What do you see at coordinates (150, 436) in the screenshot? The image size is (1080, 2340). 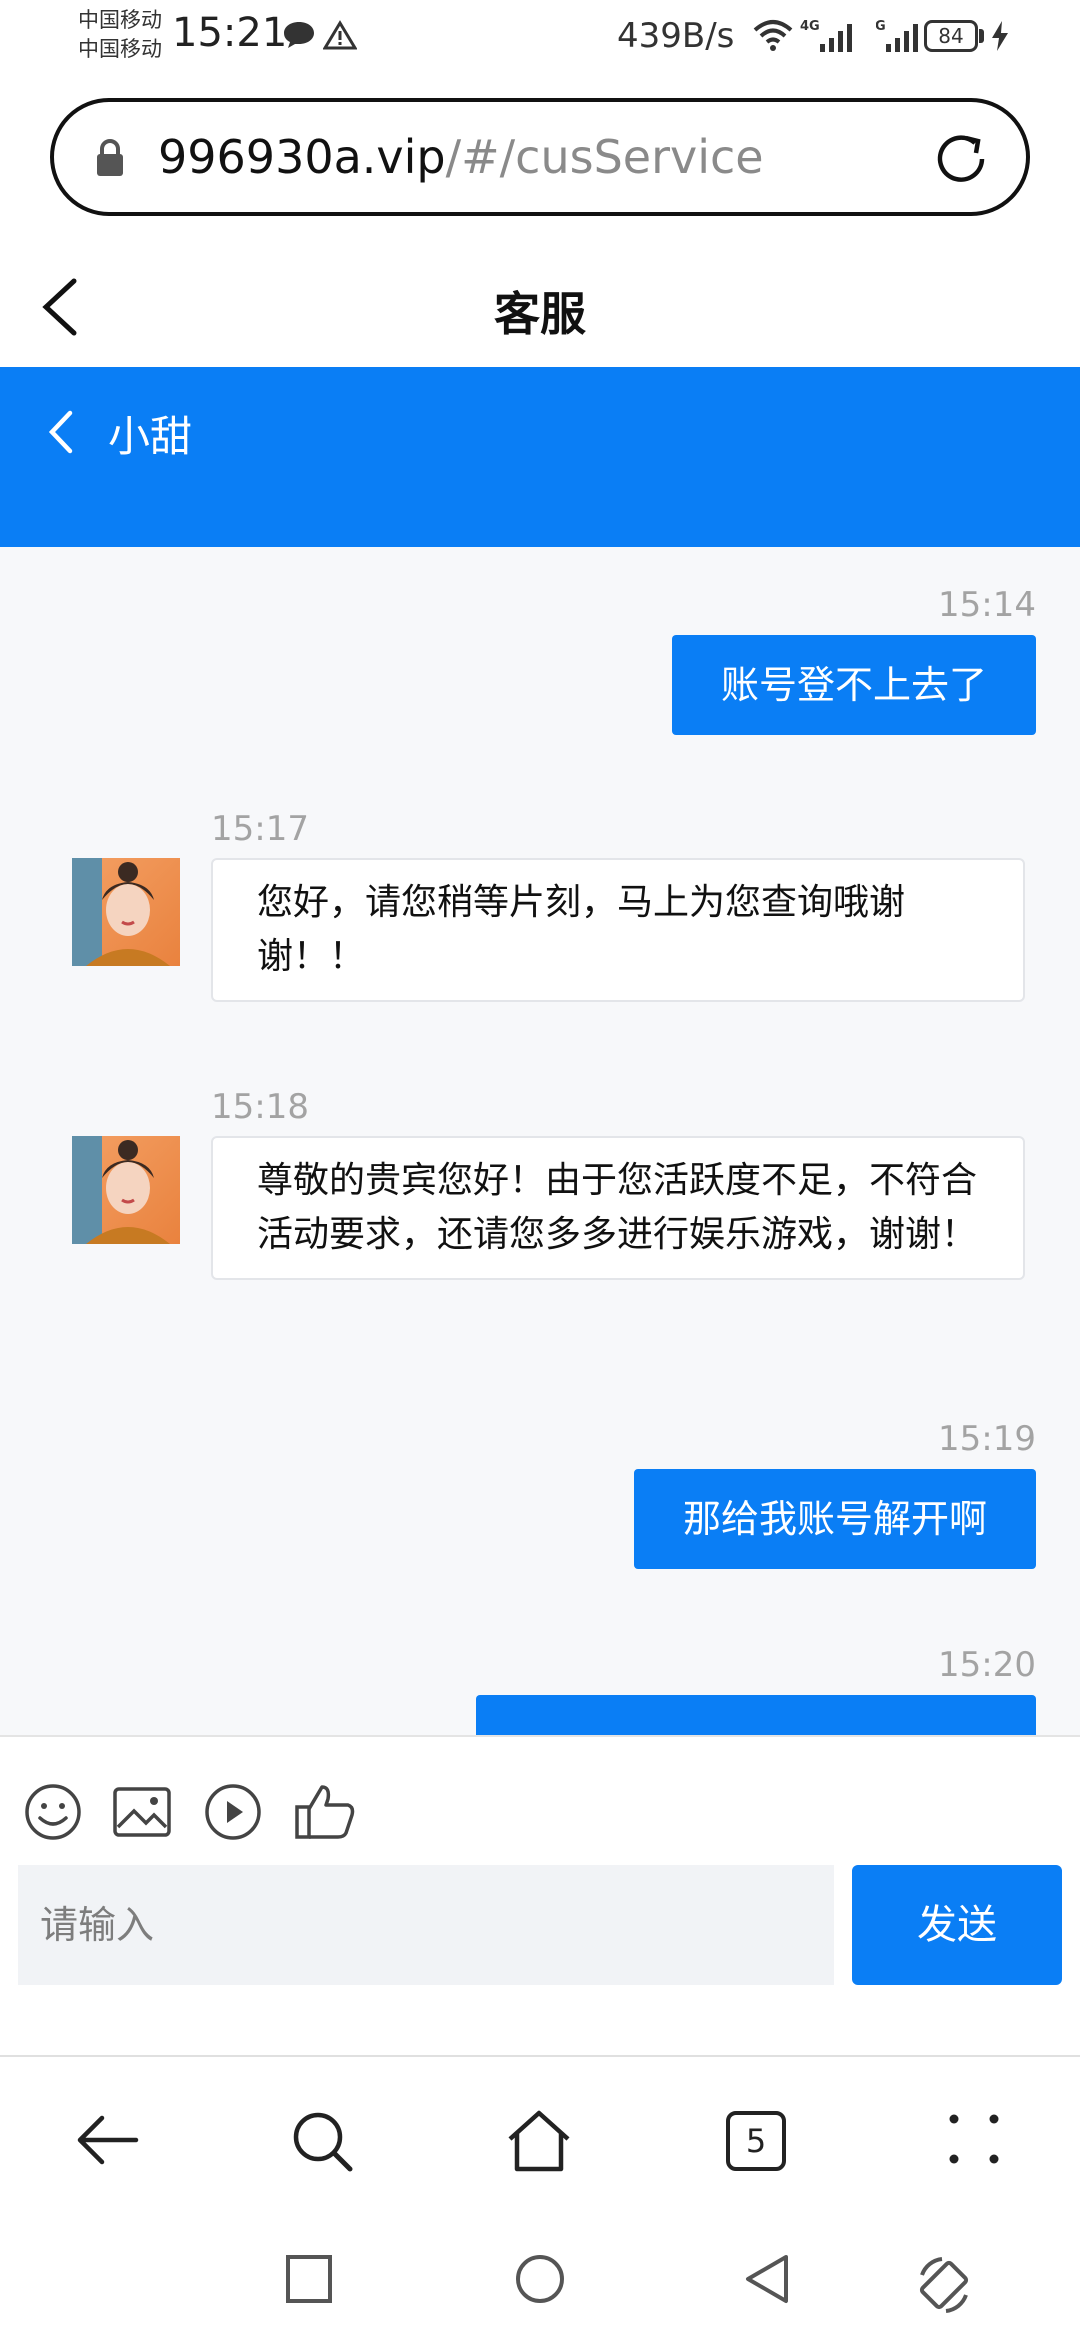 I see `contact-name: 小甜` at bounding box center [150, 436].